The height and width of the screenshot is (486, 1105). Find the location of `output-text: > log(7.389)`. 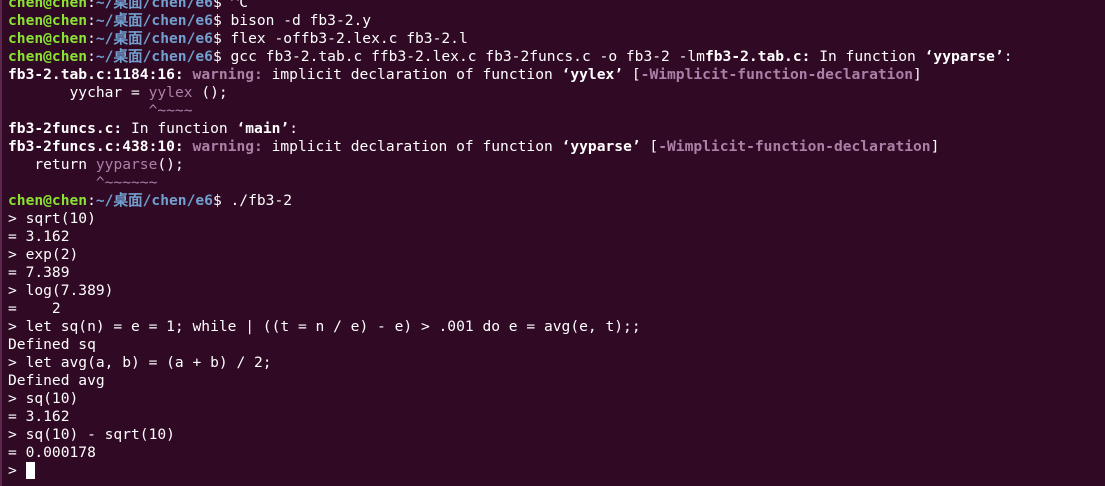

output-text: > log(7.389) is located at coordinates (61, 290).